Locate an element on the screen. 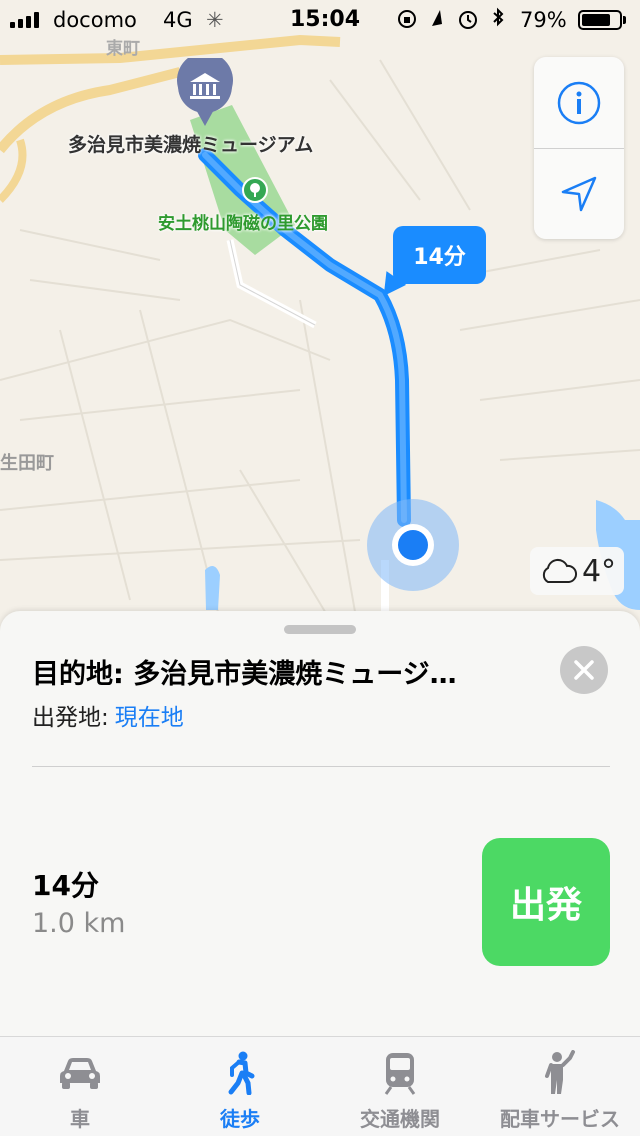 This screenshot has width=640, height=1136. cloud-icon is located at coordinates (560, 570).